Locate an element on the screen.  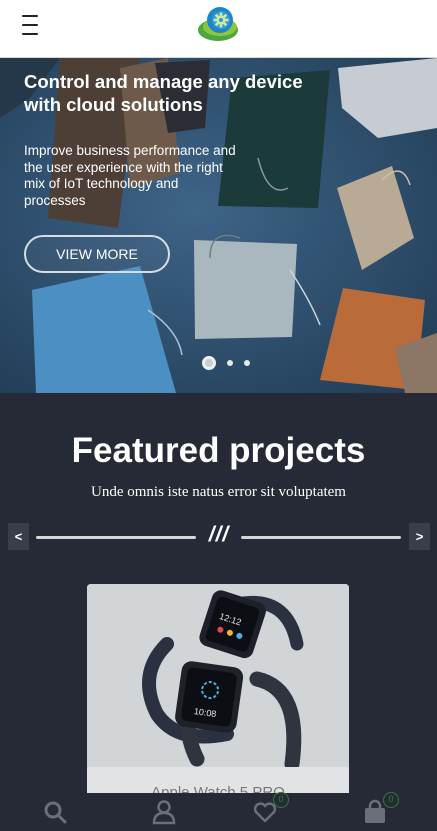
user-icon is located at coordinates (164, 812).